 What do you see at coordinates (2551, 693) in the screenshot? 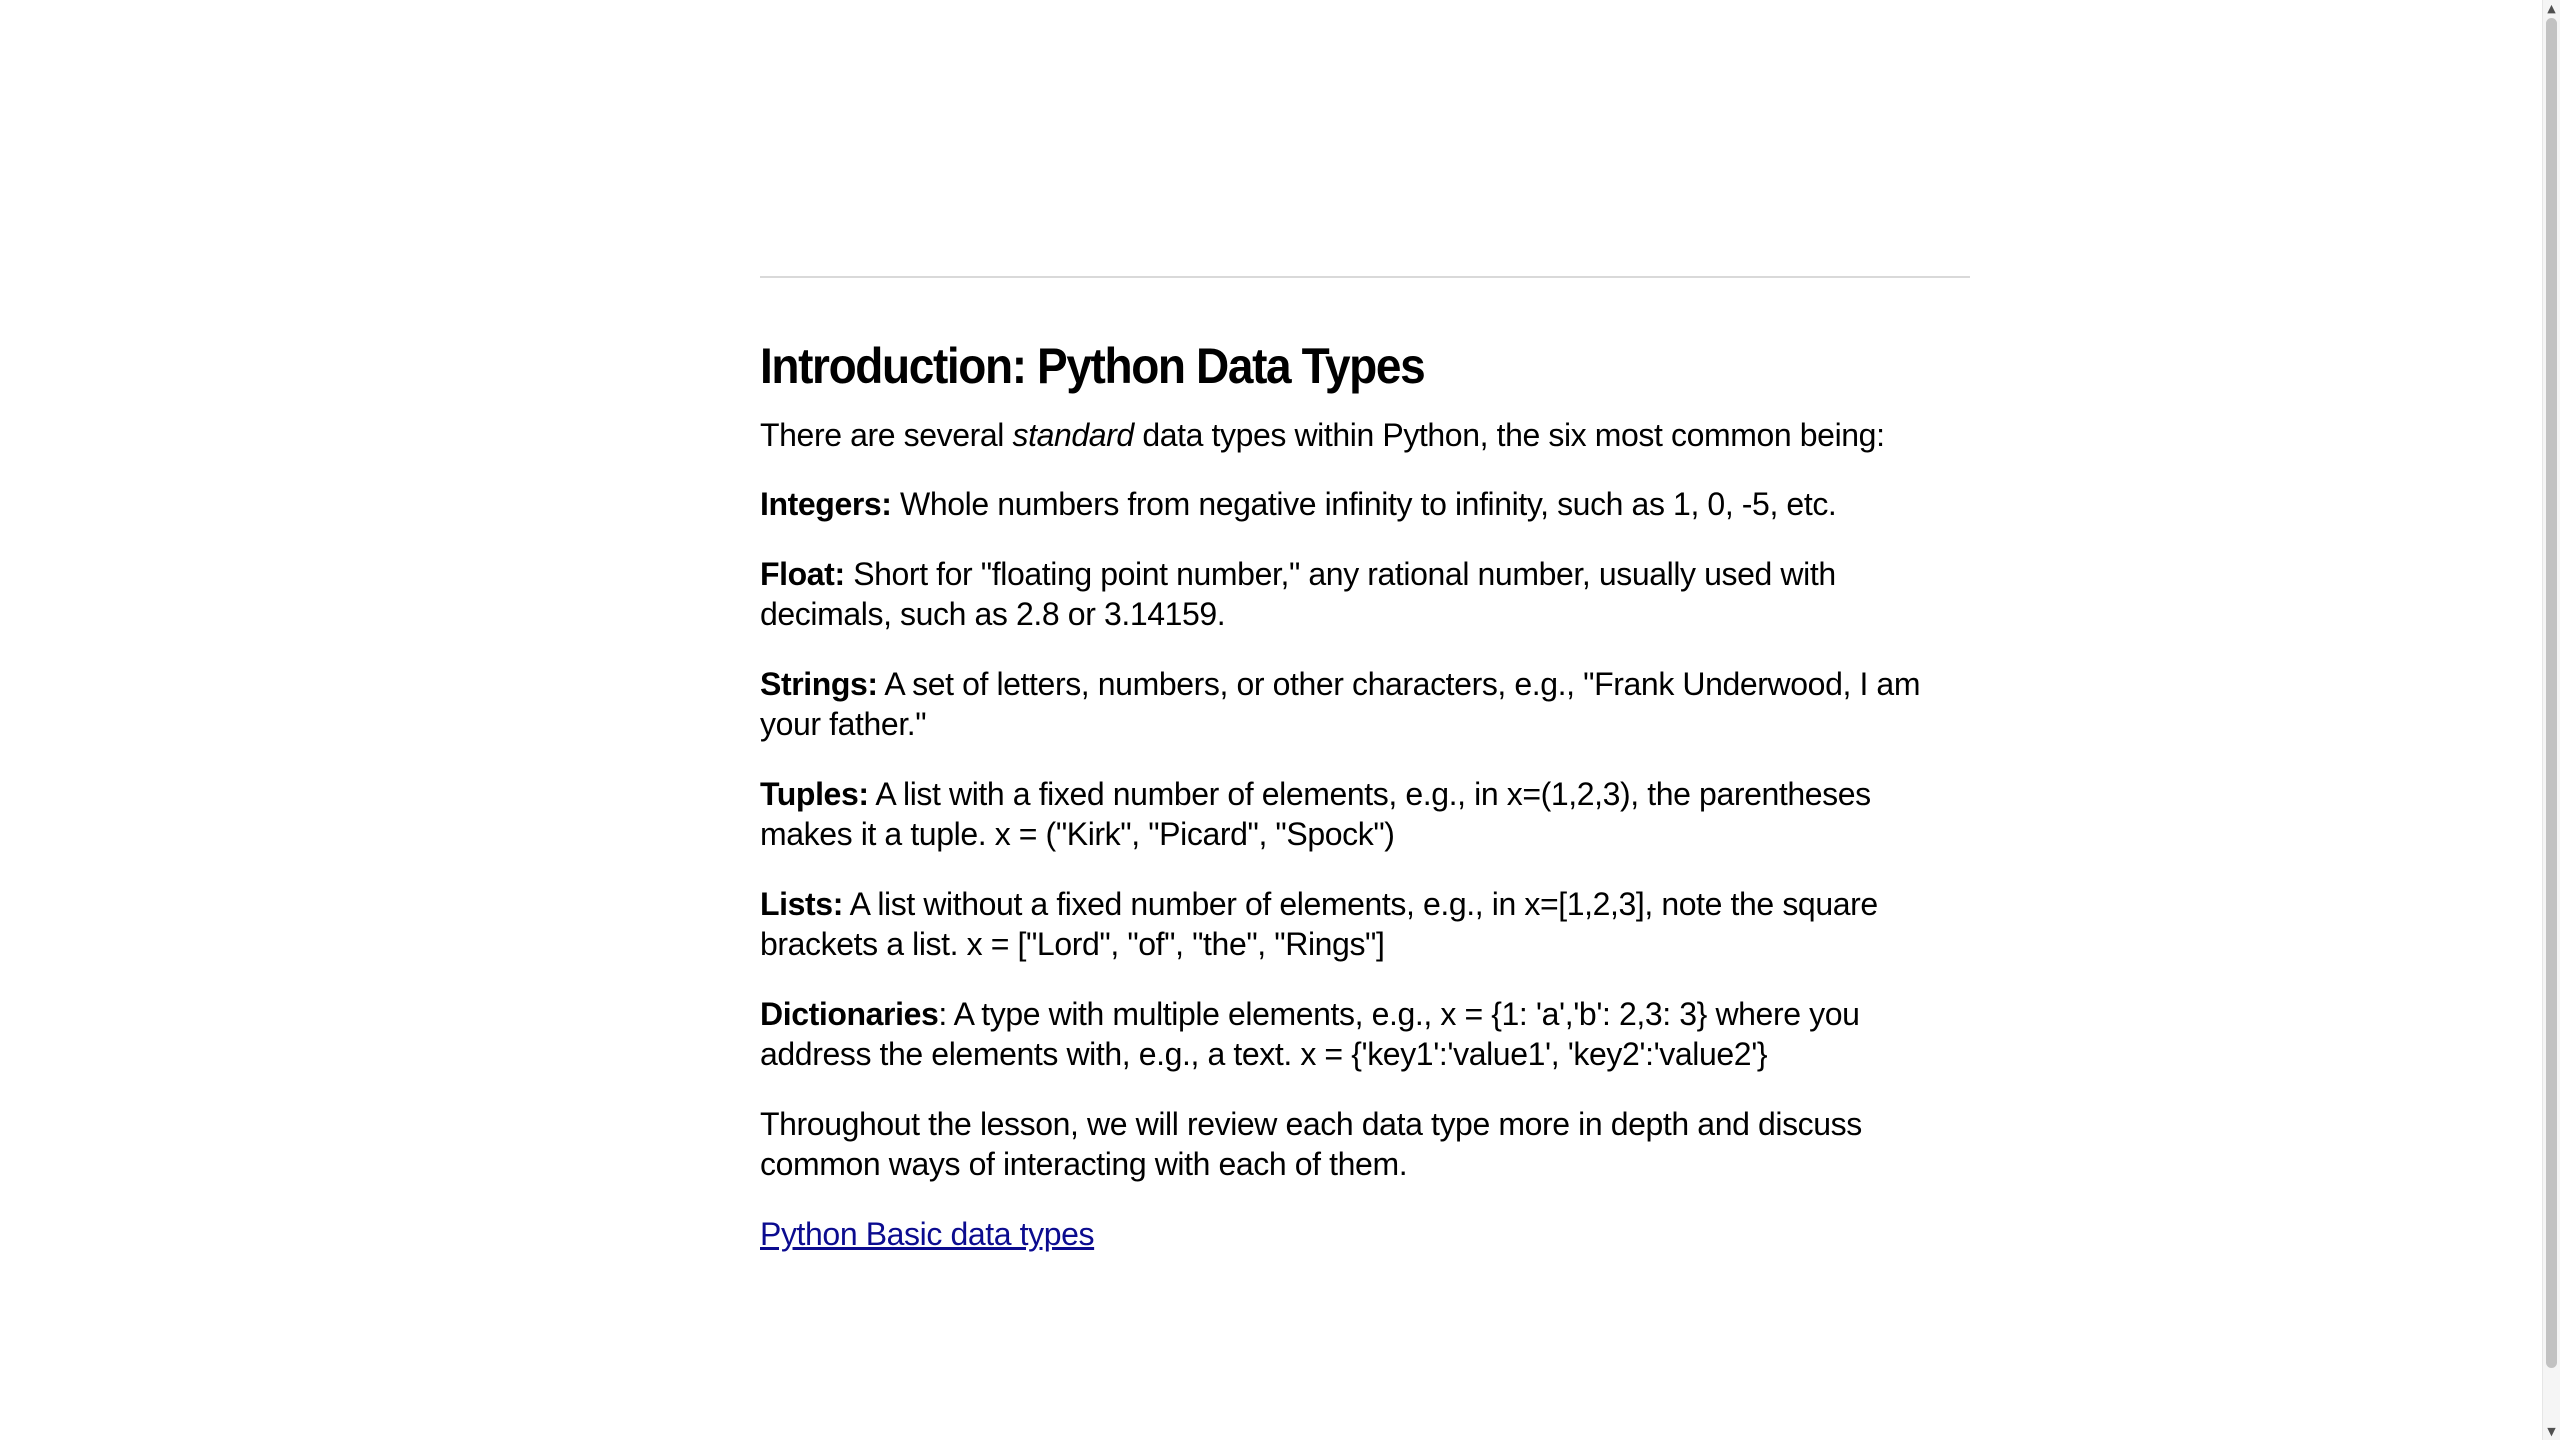
I see `scrollbar-thumb` at bounding box center [2551, 693].